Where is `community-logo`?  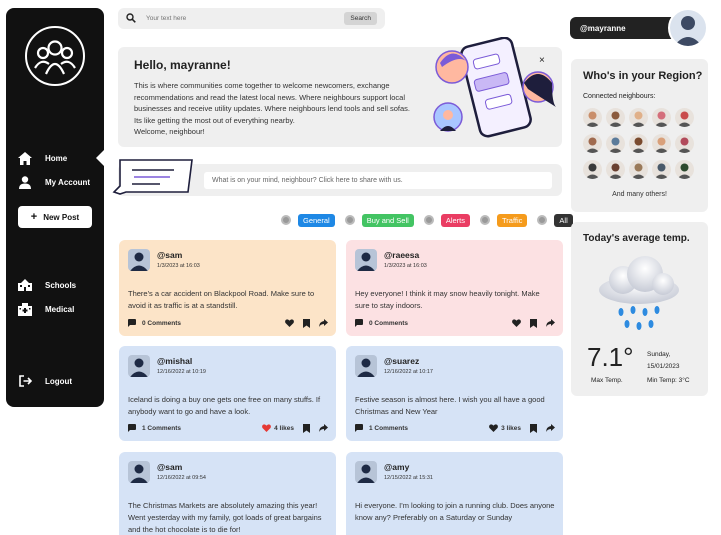 community-logo is located at coordinates (55, 56).